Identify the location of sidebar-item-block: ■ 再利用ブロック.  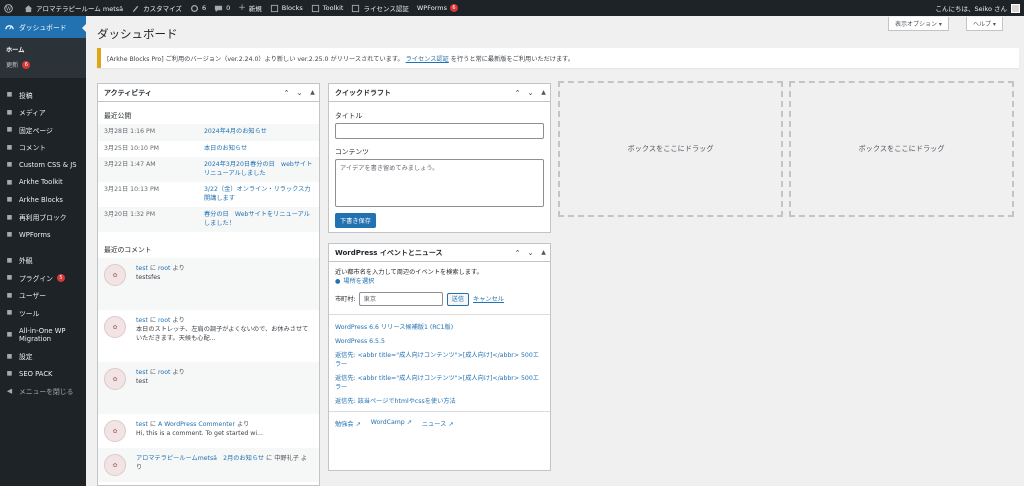
(43, 218).